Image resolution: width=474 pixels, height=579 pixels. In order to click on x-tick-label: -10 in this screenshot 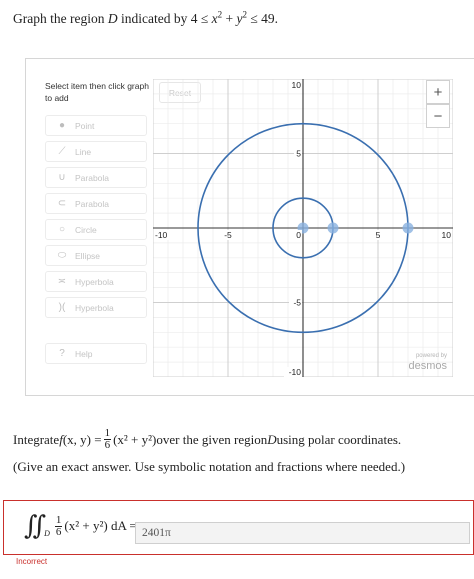, I will do `click(161, 235)`.